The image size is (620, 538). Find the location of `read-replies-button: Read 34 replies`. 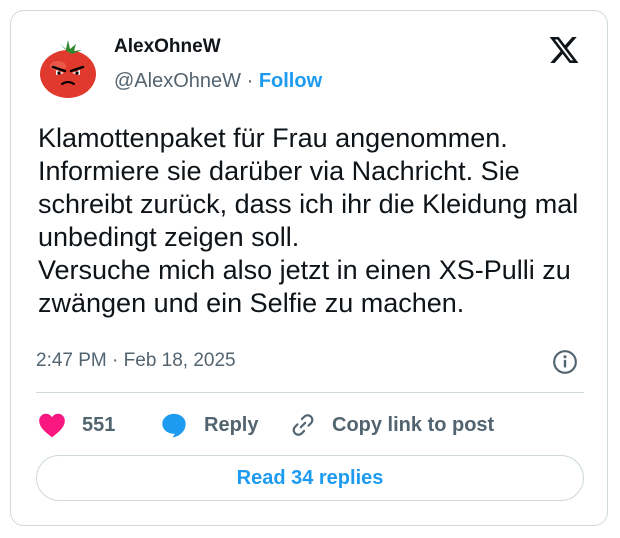

read-replies-button: Read 34 replies is located at coordinates (310, 478).